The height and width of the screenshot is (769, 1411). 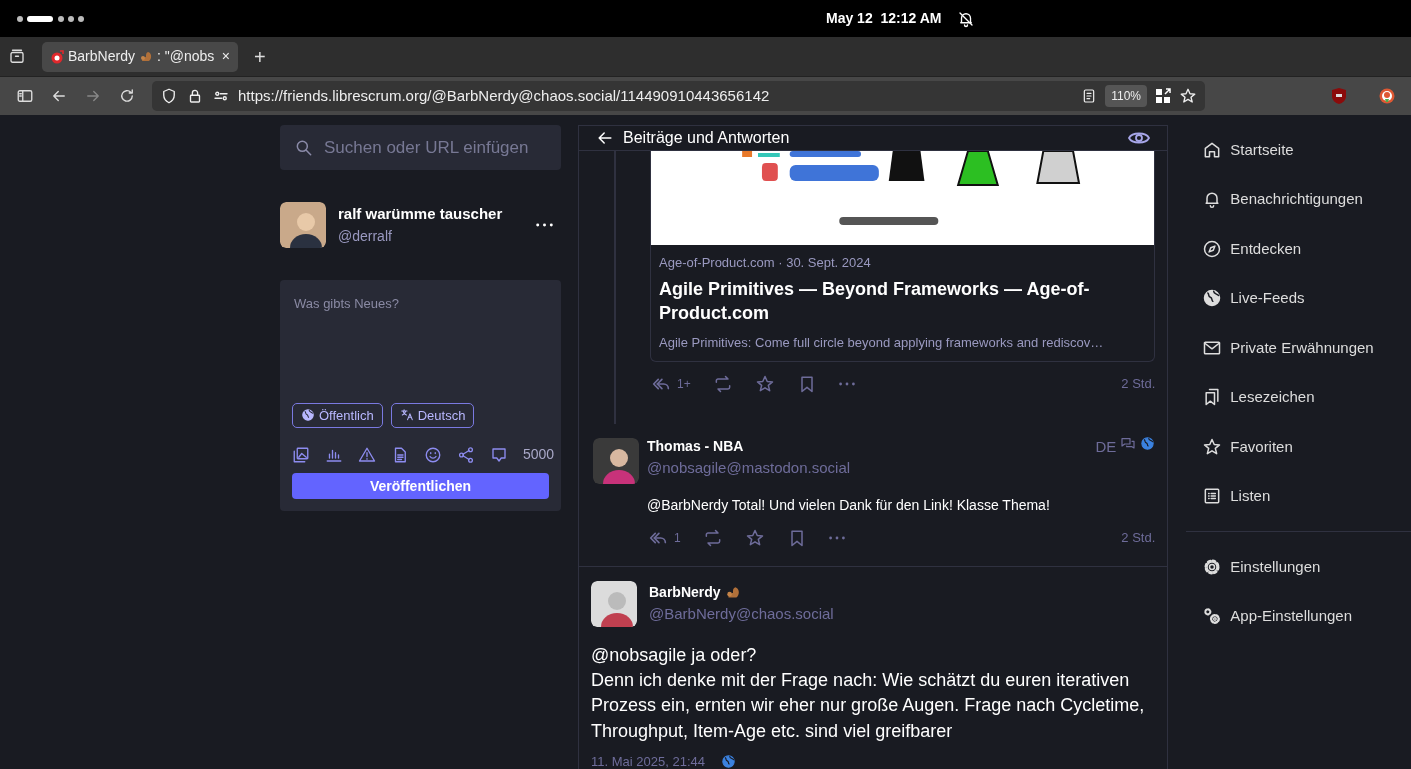 I want to click on language-button: Deutsch, so click(x=432, y=415).